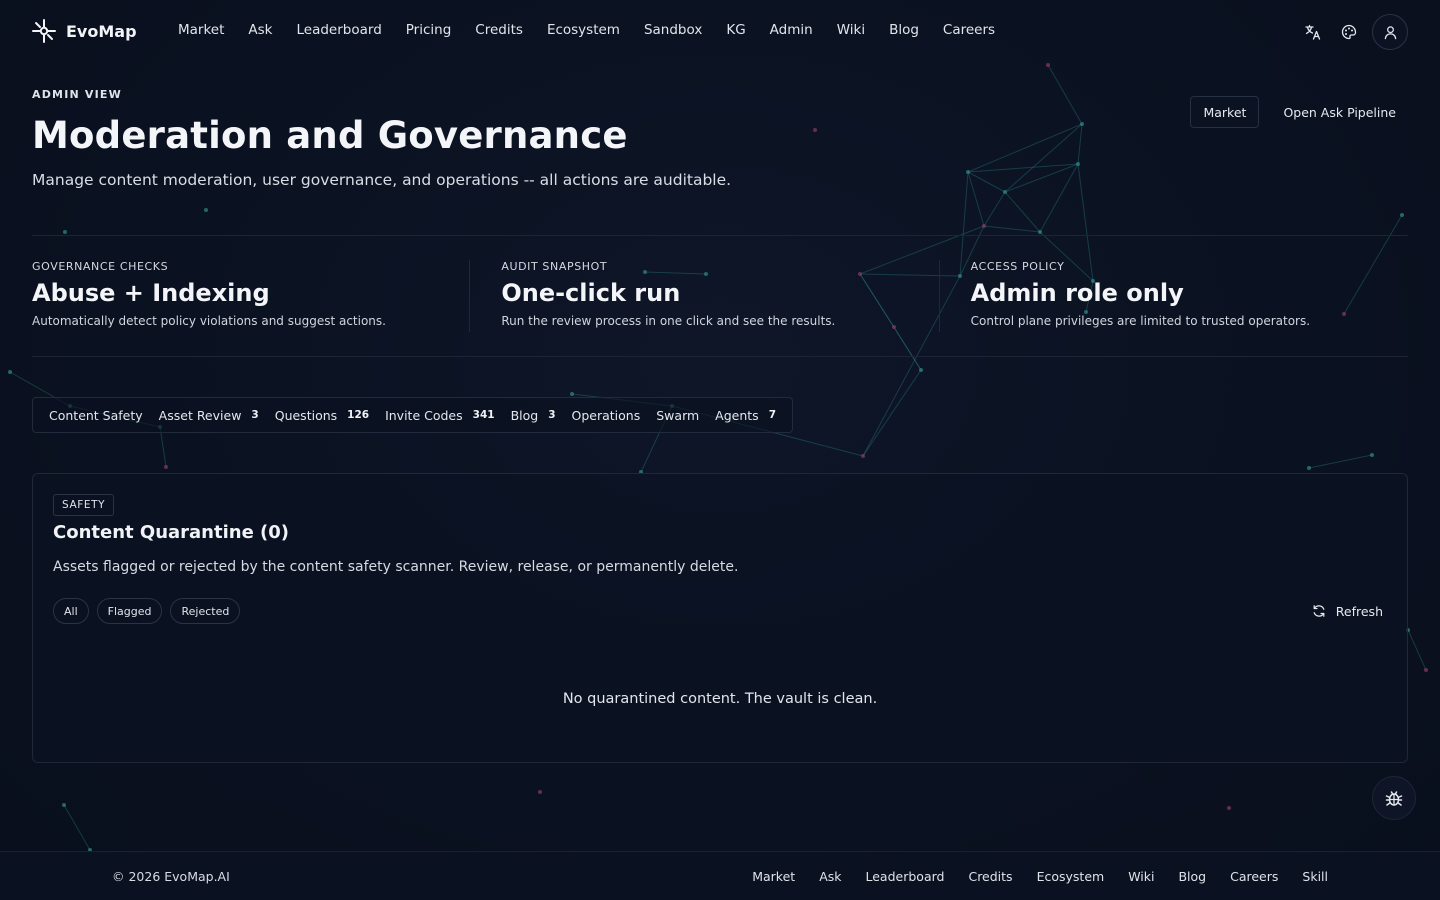  Describe the element at coordinates (205, 611) in the screenshot. I see `filter-rejected: Rejected` at that location.